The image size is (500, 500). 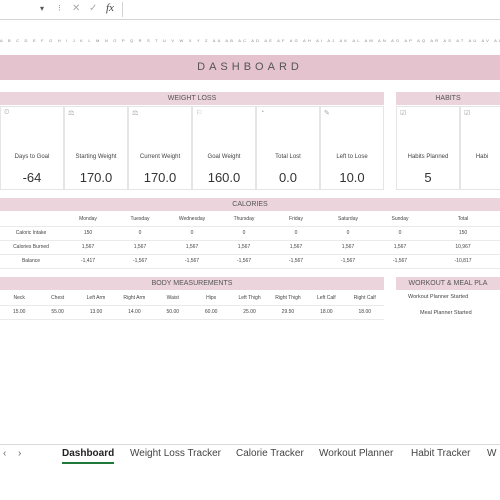 What do you see at coordinates (352, 148) in the screenshot?
I see `weight-loss-card: ✎ Left to Lose 10.0` at bounding box center [352, 148].